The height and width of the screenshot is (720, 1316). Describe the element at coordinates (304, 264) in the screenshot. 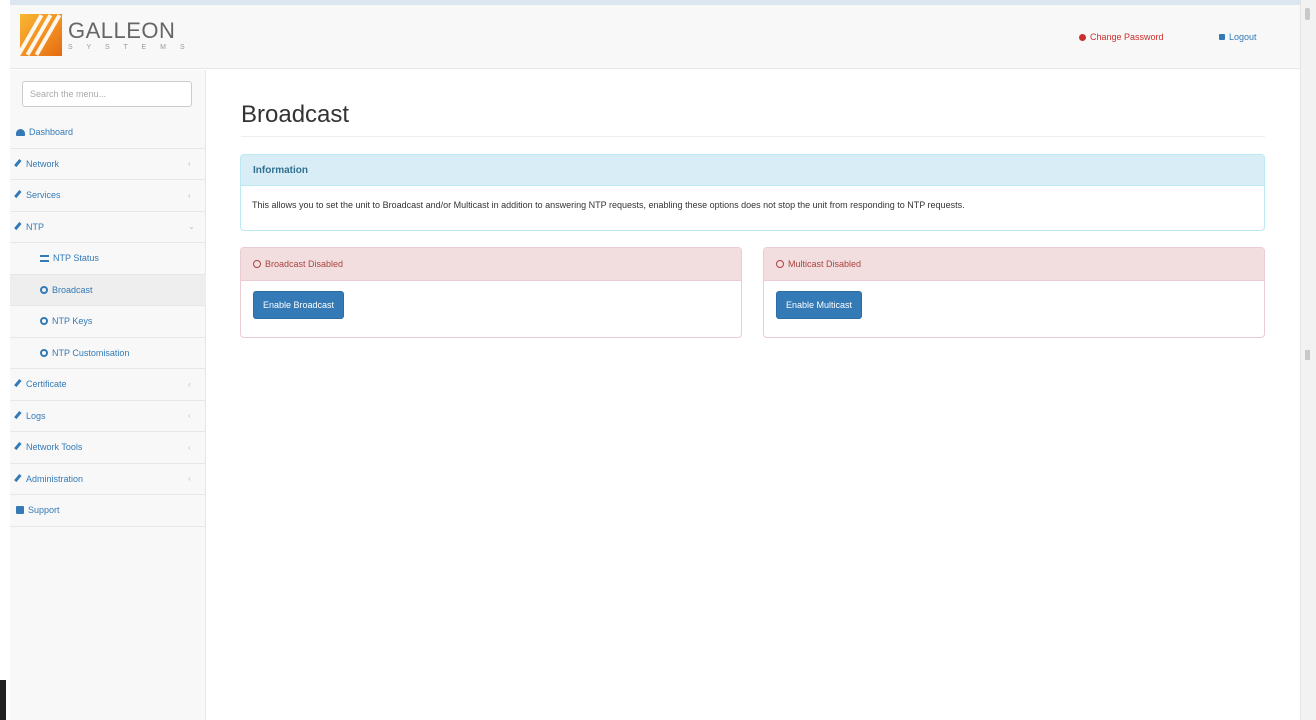

I see `broadcast-status-label: Broadcast Disabled` at that location.